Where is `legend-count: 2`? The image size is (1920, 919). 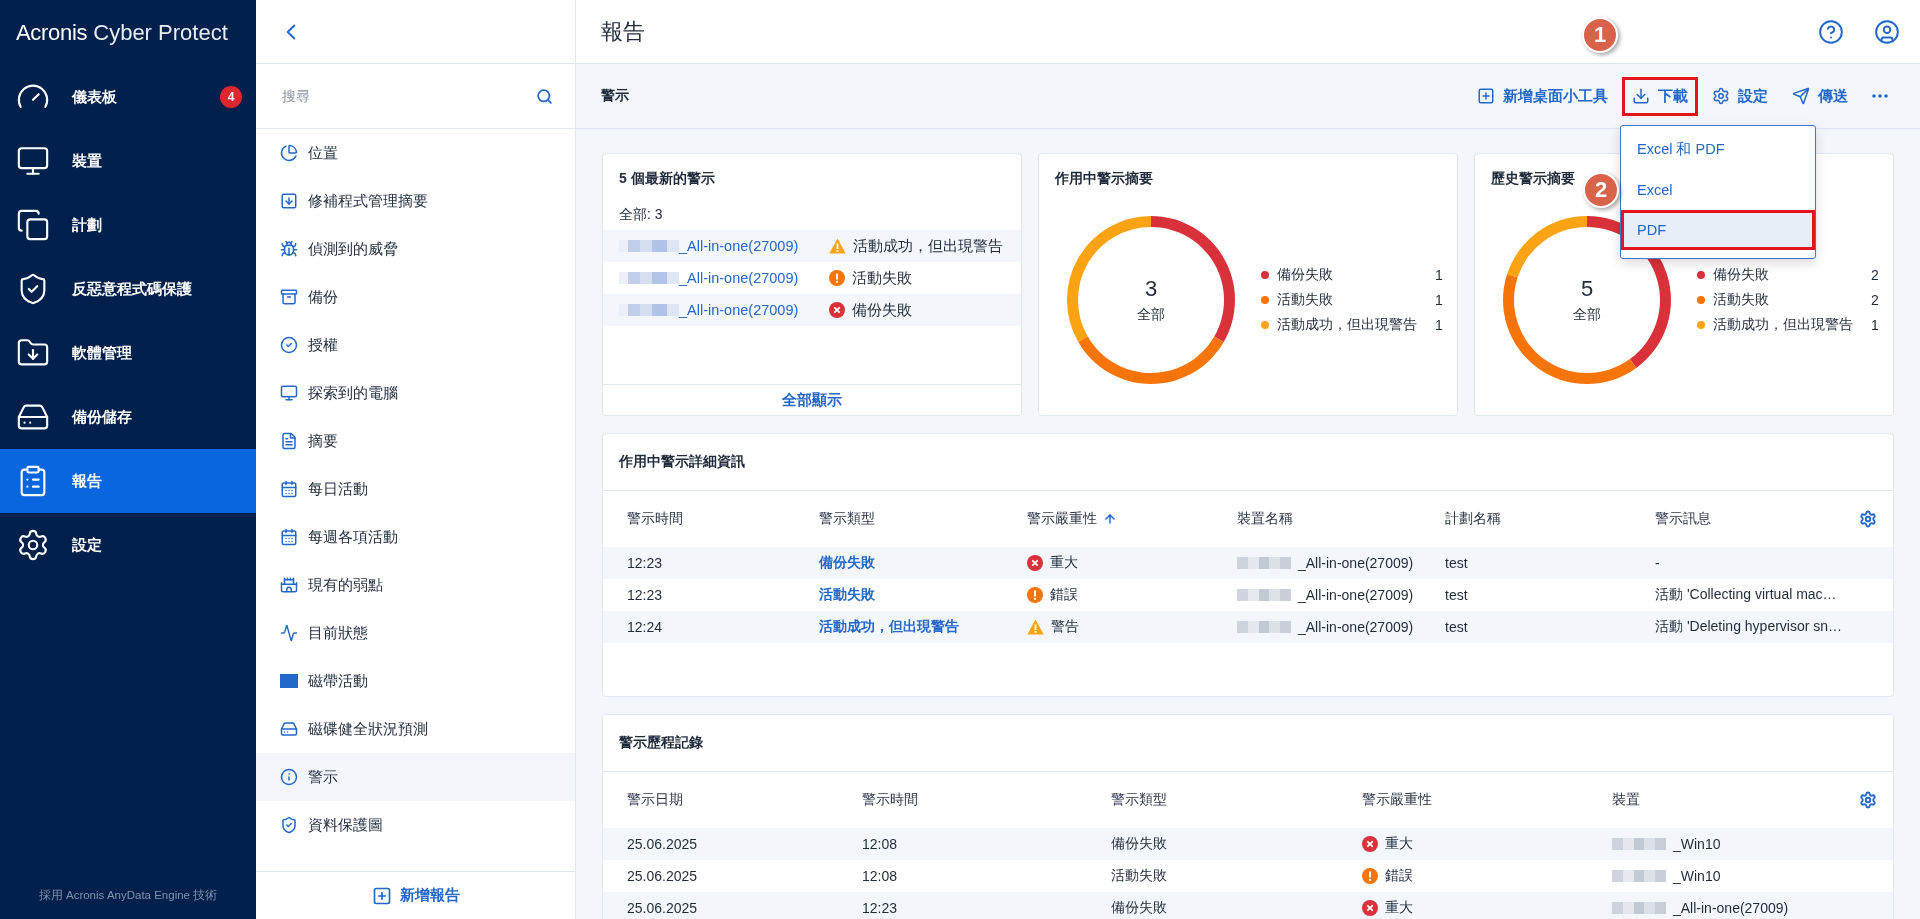 legend-count: 2 is located at coordinates (1875, 274).